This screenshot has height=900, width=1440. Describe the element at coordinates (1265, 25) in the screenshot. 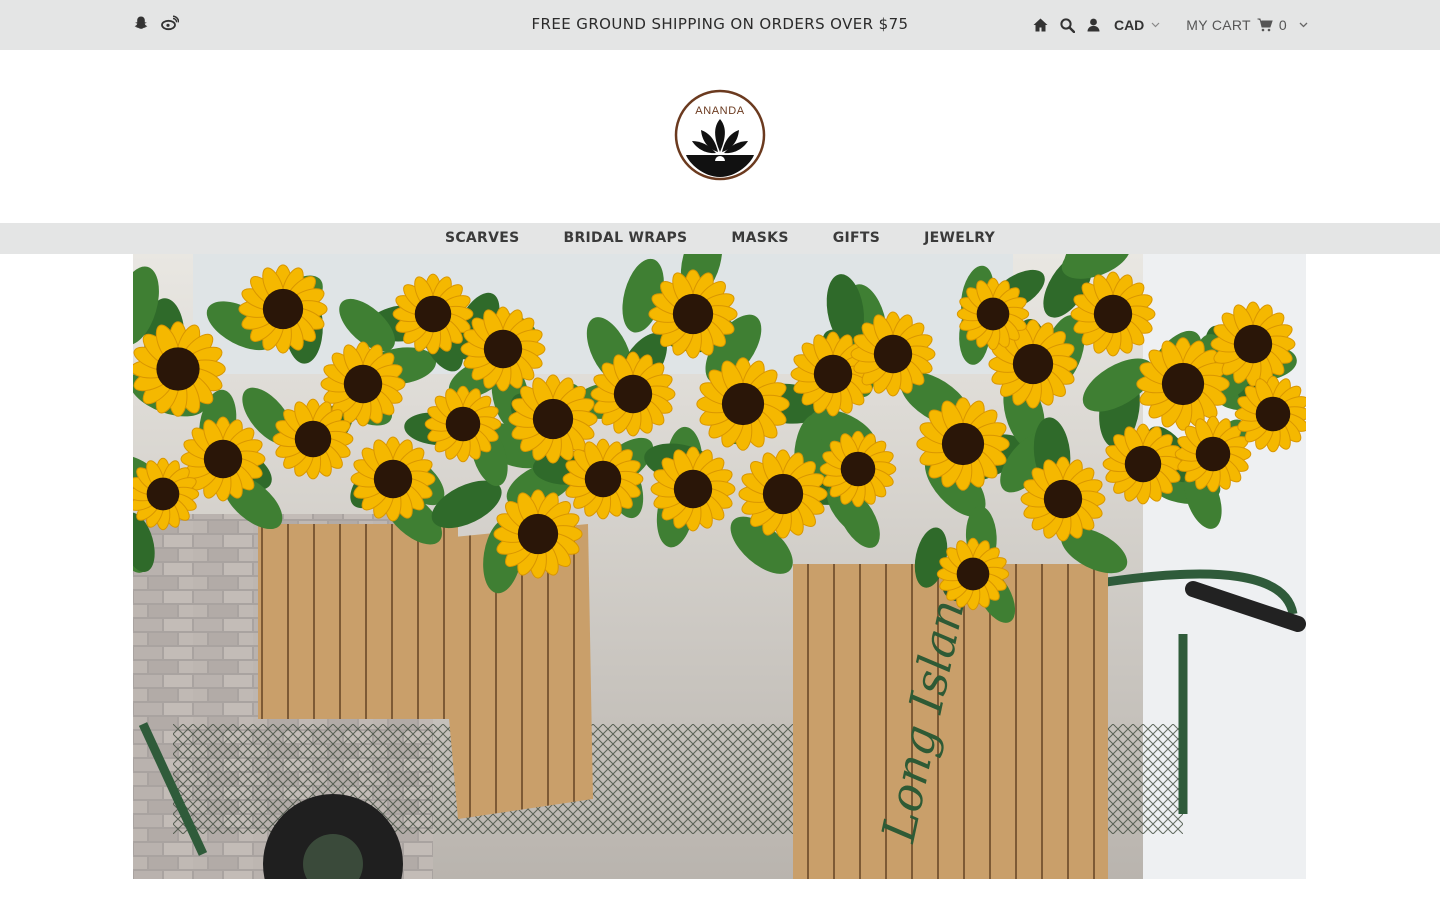

I see `cart-icon` at that location.